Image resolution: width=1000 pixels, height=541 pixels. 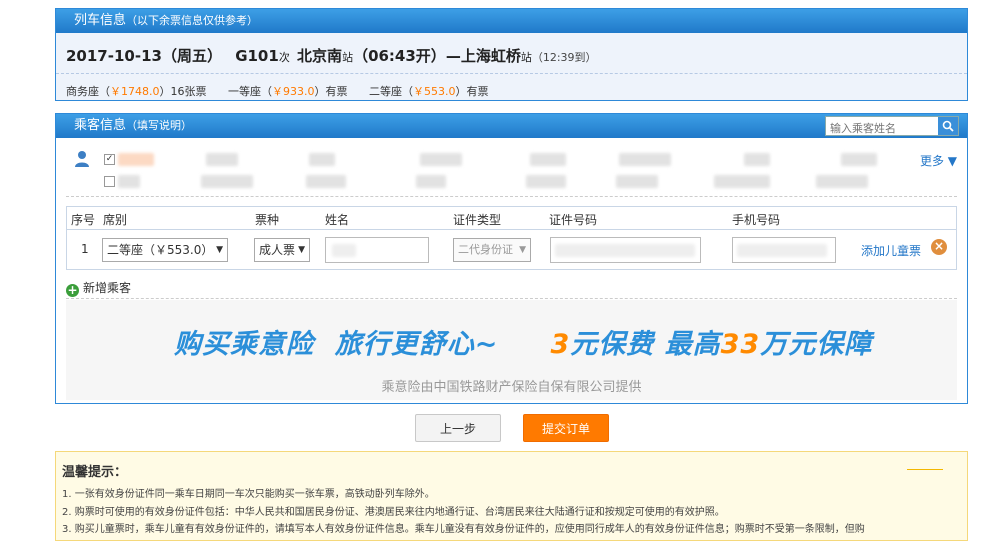 I want to click on seat-business: 商务座（￥1748.0）16张票, so click(x=136, y=91).